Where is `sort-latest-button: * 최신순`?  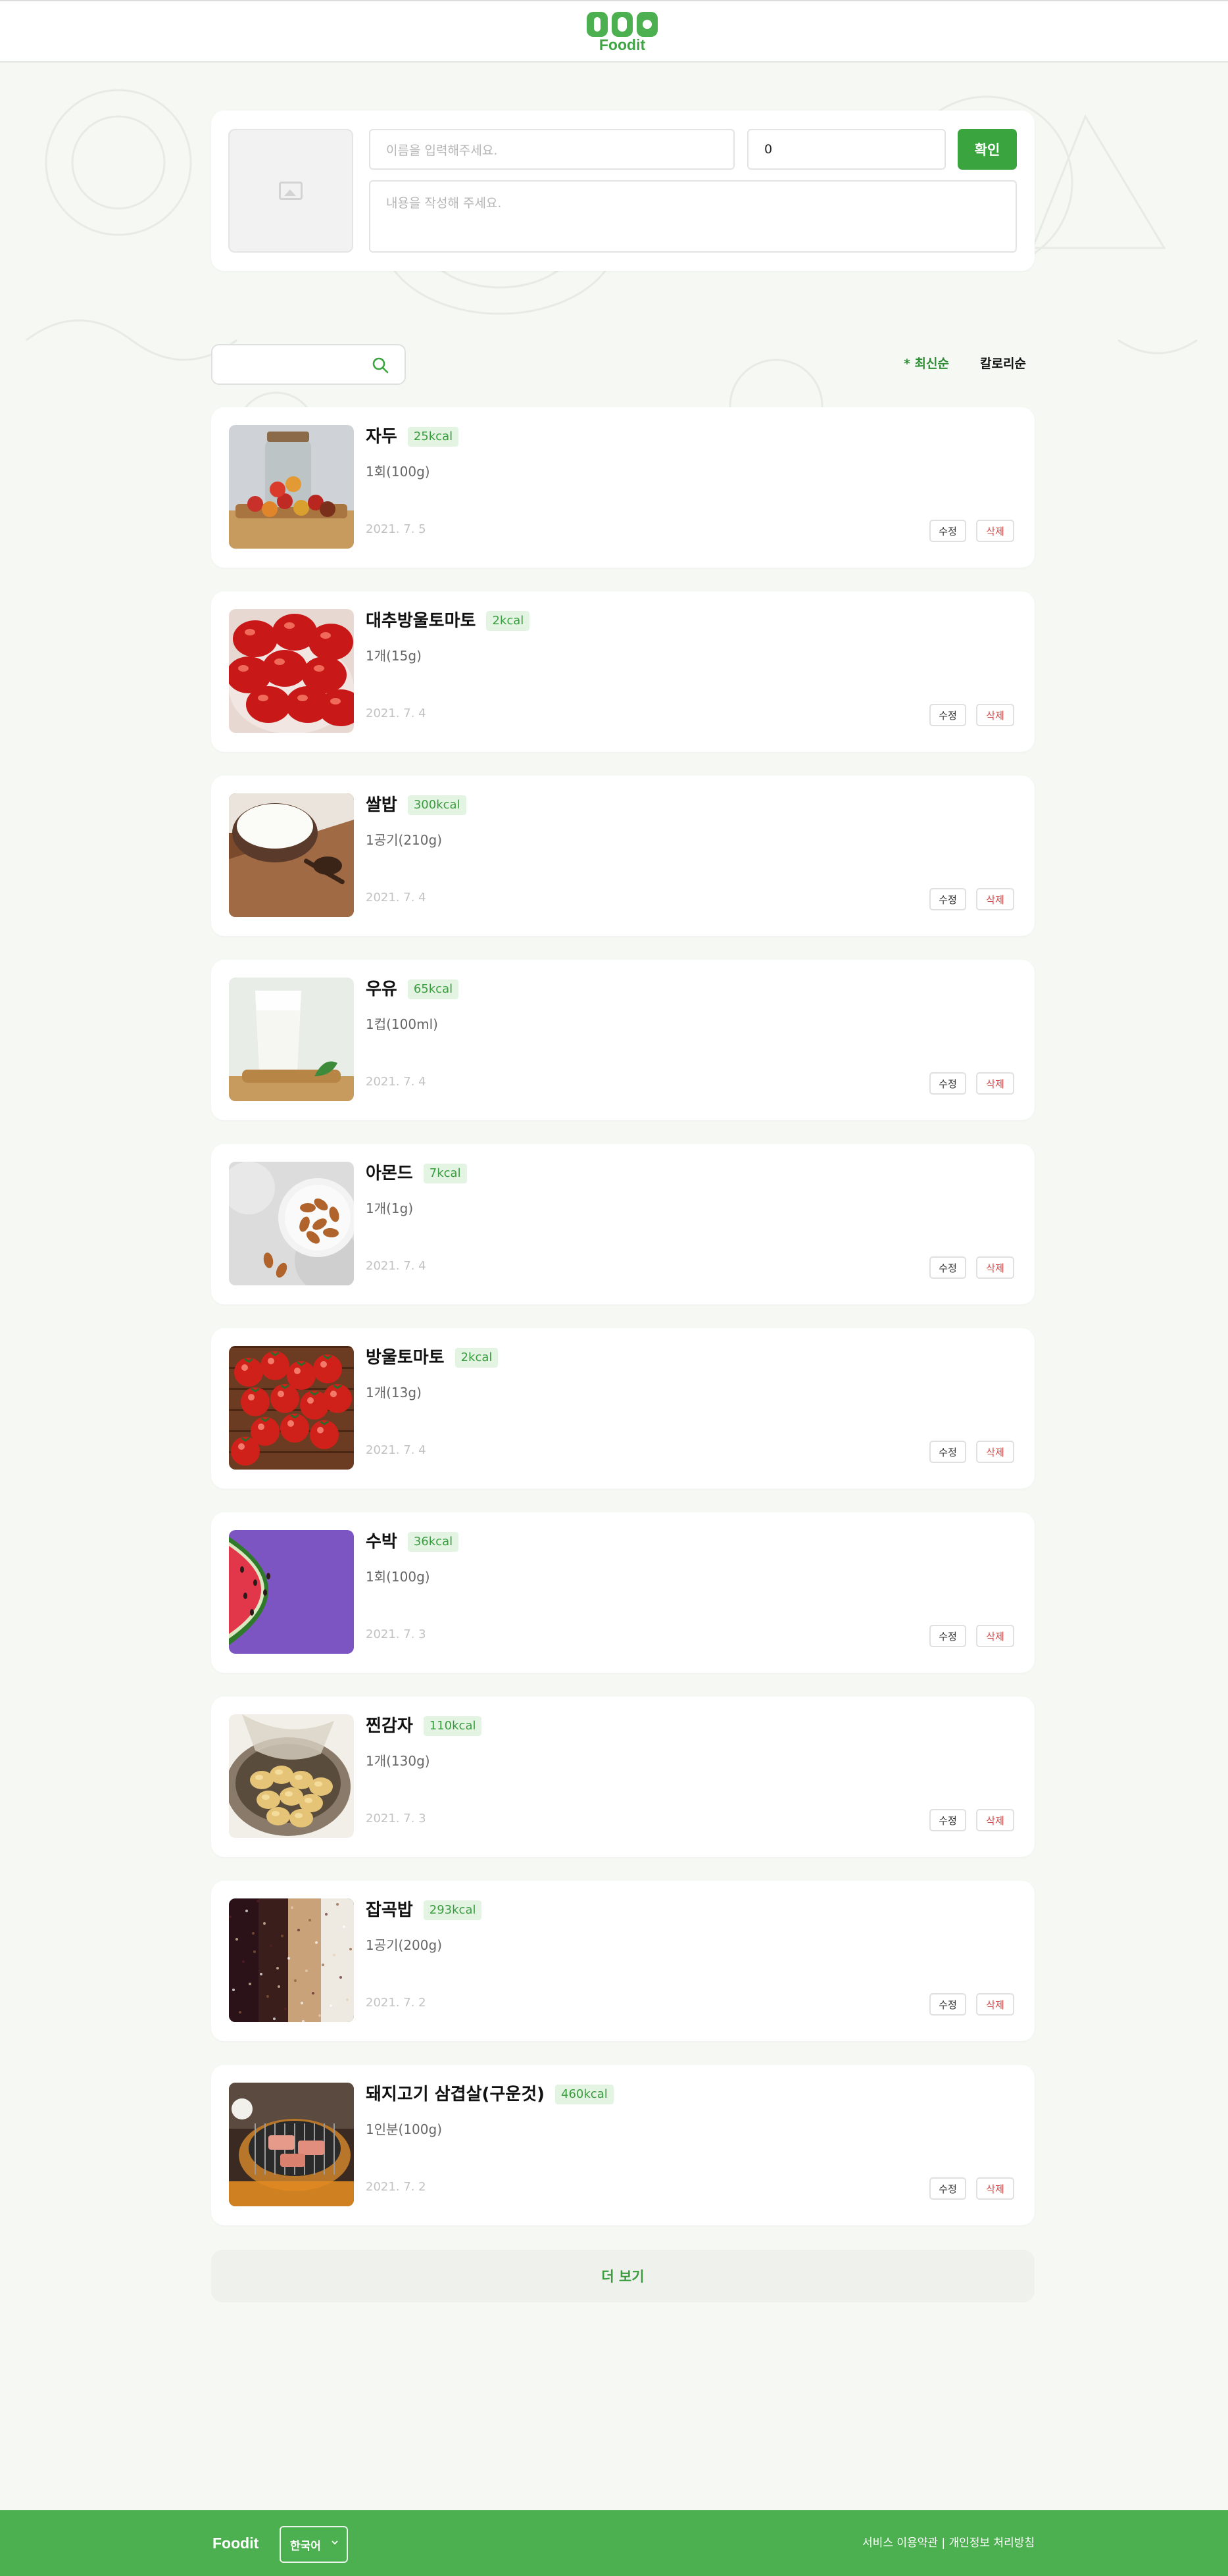 sort-latest-button: * 최신순 is located at coordinates (926, 363).